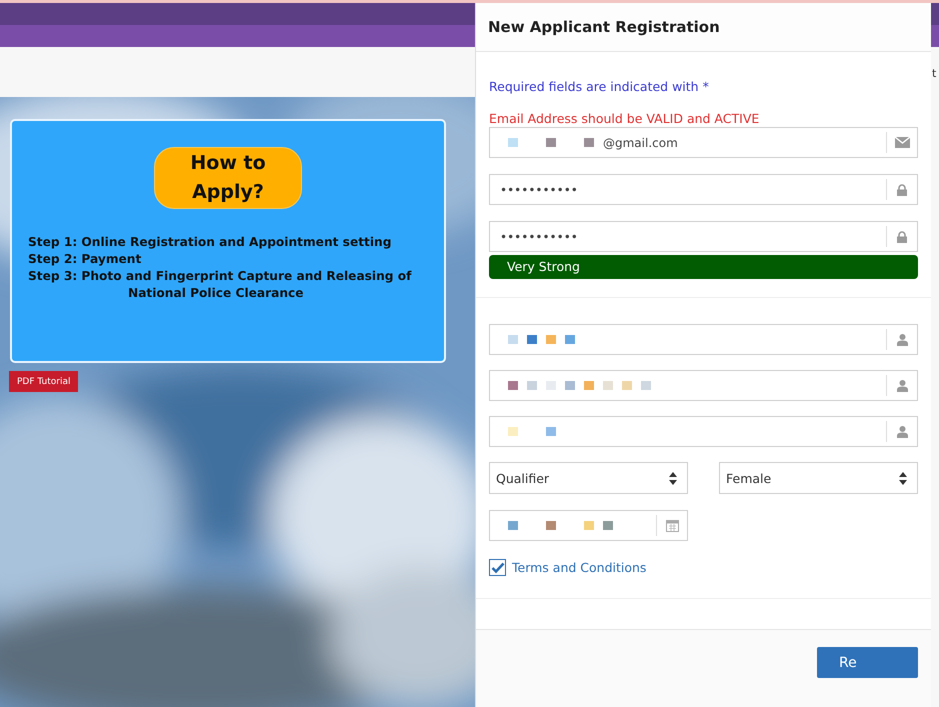  I want to click on required-note: Required fields are indicated with *, so click(599, 86).